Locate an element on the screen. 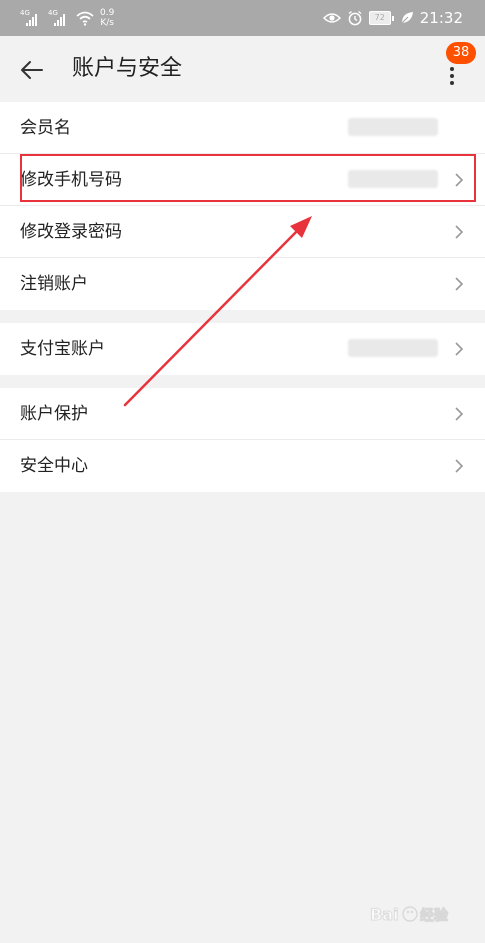 The image size is (485, 943). arrow-left-icon is located at coordinates (32, 70).